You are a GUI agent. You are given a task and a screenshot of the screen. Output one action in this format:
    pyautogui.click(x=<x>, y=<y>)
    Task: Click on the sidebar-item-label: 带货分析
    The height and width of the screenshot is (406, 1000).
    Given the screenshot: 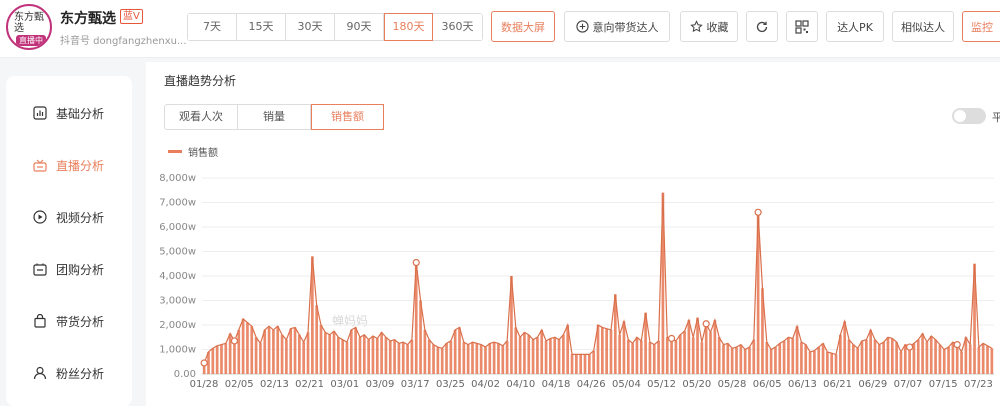 What is the action you would take?
    pyautogui.click(x=80, y=322)
    